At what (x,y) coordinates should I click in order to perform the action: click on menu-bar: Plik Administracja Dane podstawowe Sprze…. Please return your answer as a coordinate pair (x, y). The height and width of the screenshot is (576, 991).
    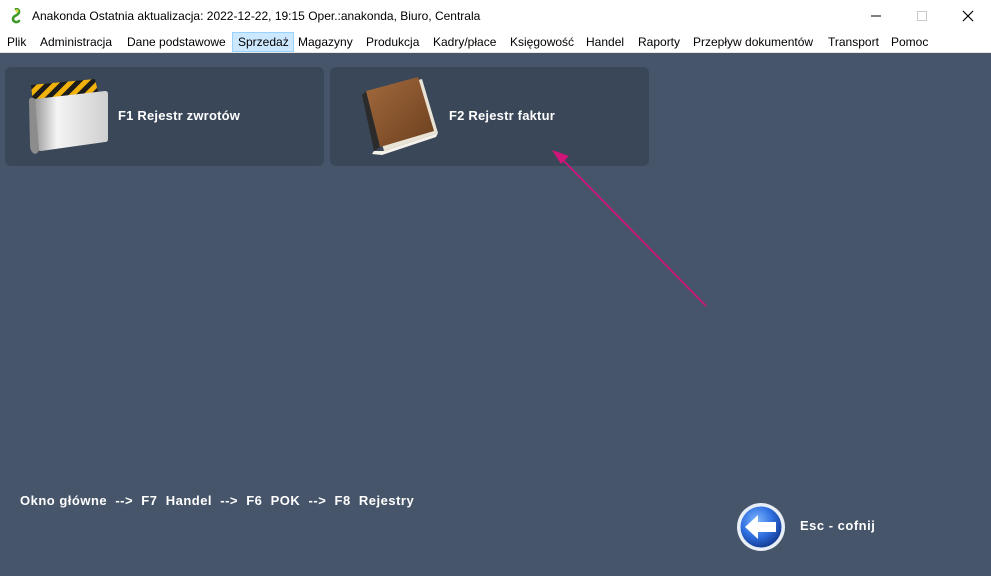
    Looking at the image, I should click on (495, 42).